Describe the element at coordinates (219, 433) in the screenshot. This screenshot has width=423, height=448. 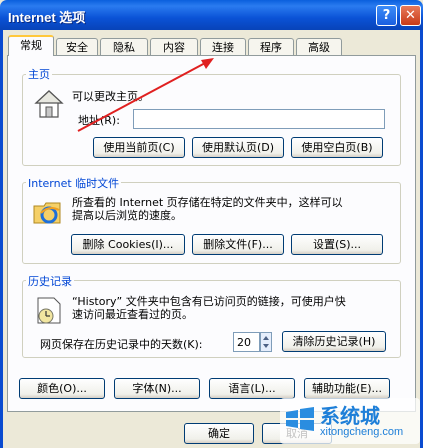
I see `ok-button: 确定` at that location.